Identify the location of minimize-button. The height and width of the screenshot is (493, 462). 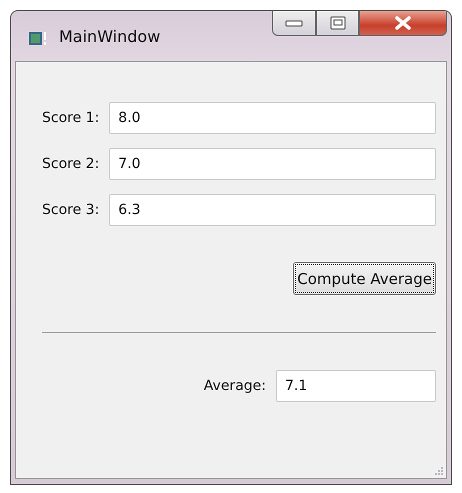
(294, 23).